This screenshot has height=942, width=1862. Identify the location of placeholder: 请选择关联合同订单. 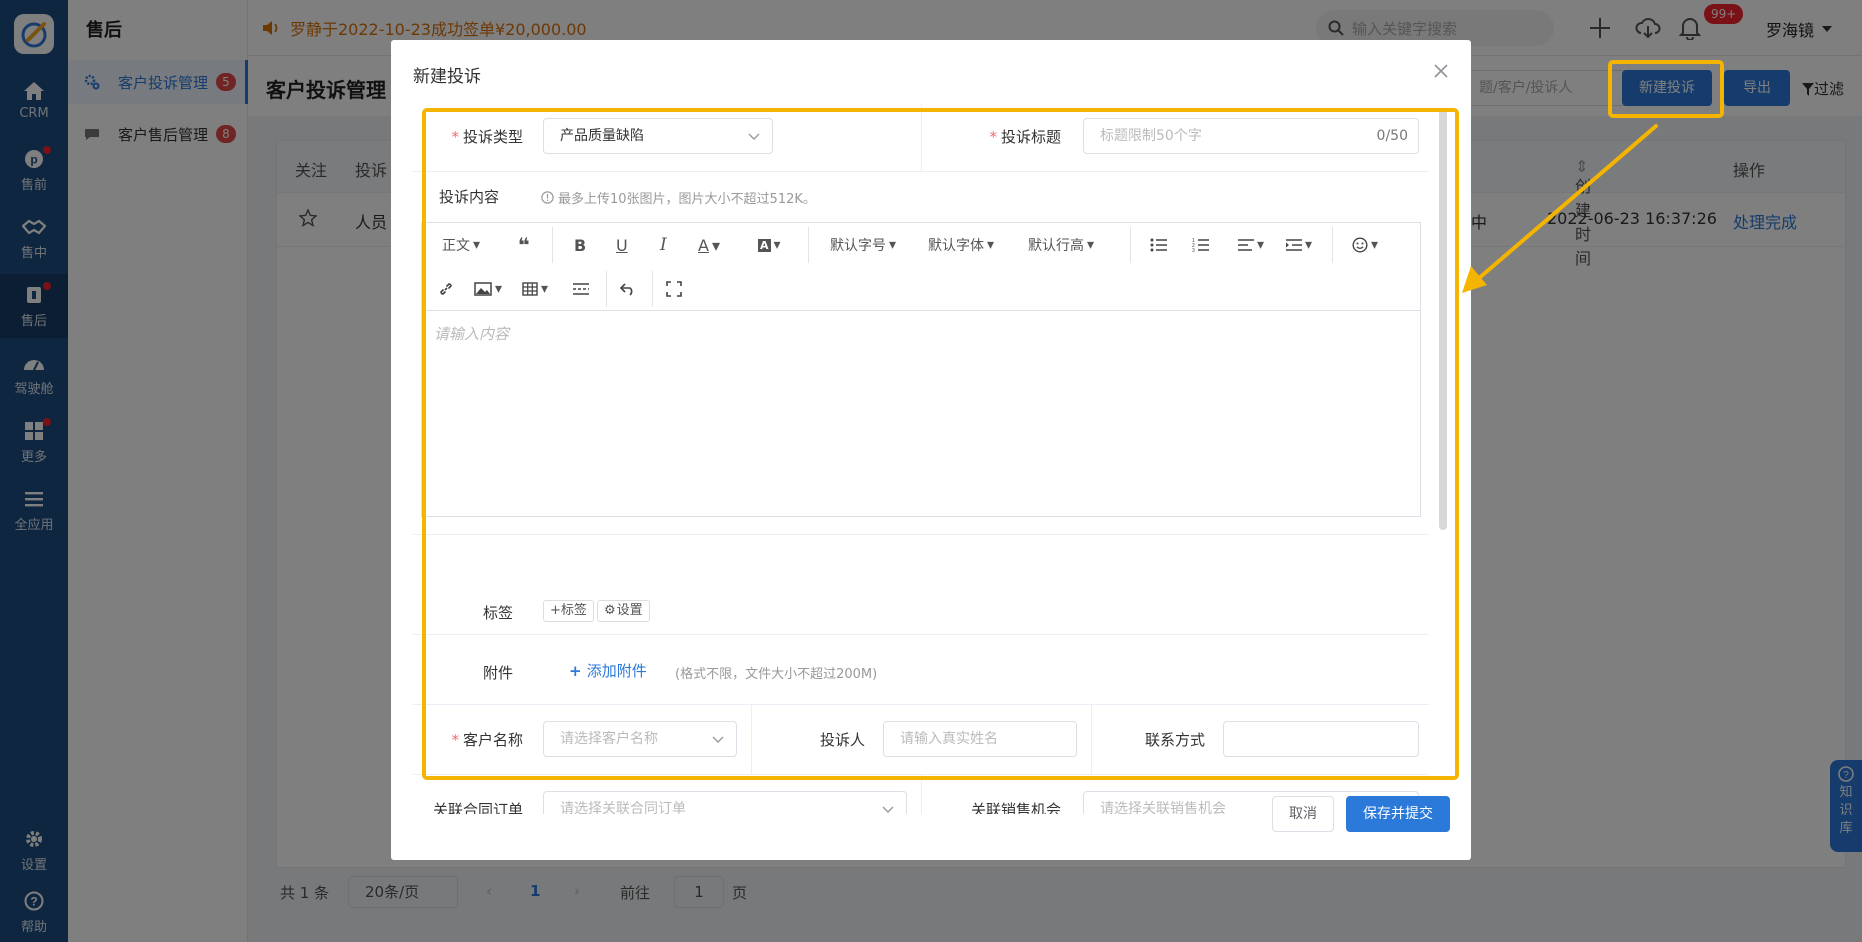
(623, 807).